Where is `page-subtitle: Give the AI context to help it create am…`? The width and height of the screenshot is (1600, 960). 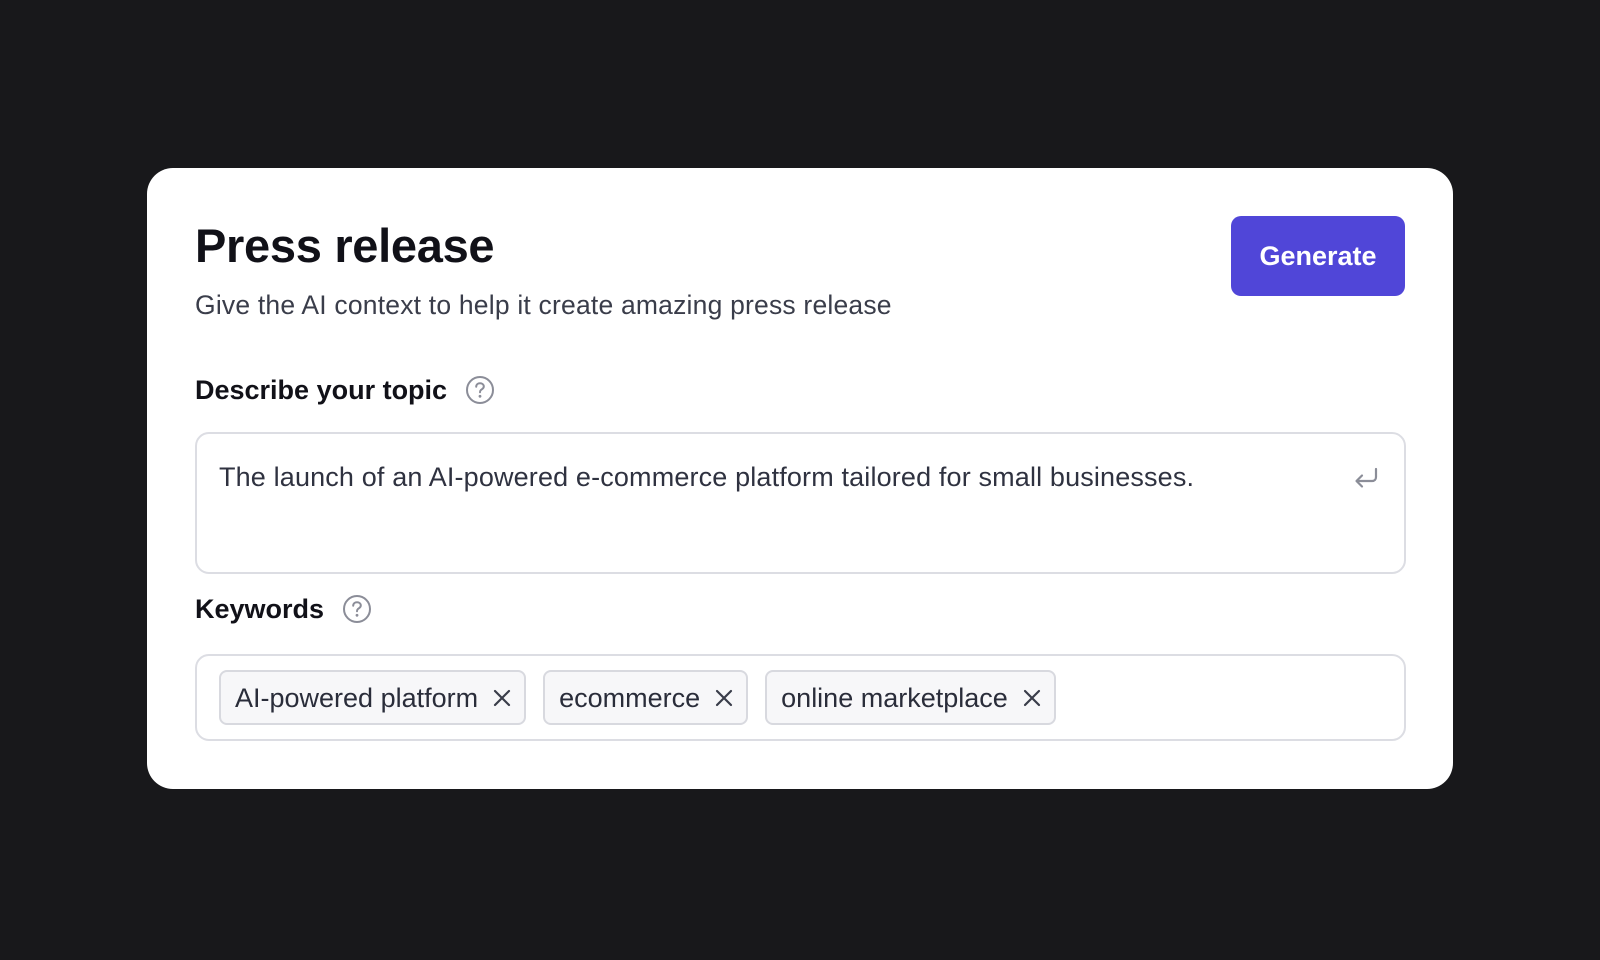
page-subtitle: Give the AI context to help it create am… is located at coordinates (543, 305).